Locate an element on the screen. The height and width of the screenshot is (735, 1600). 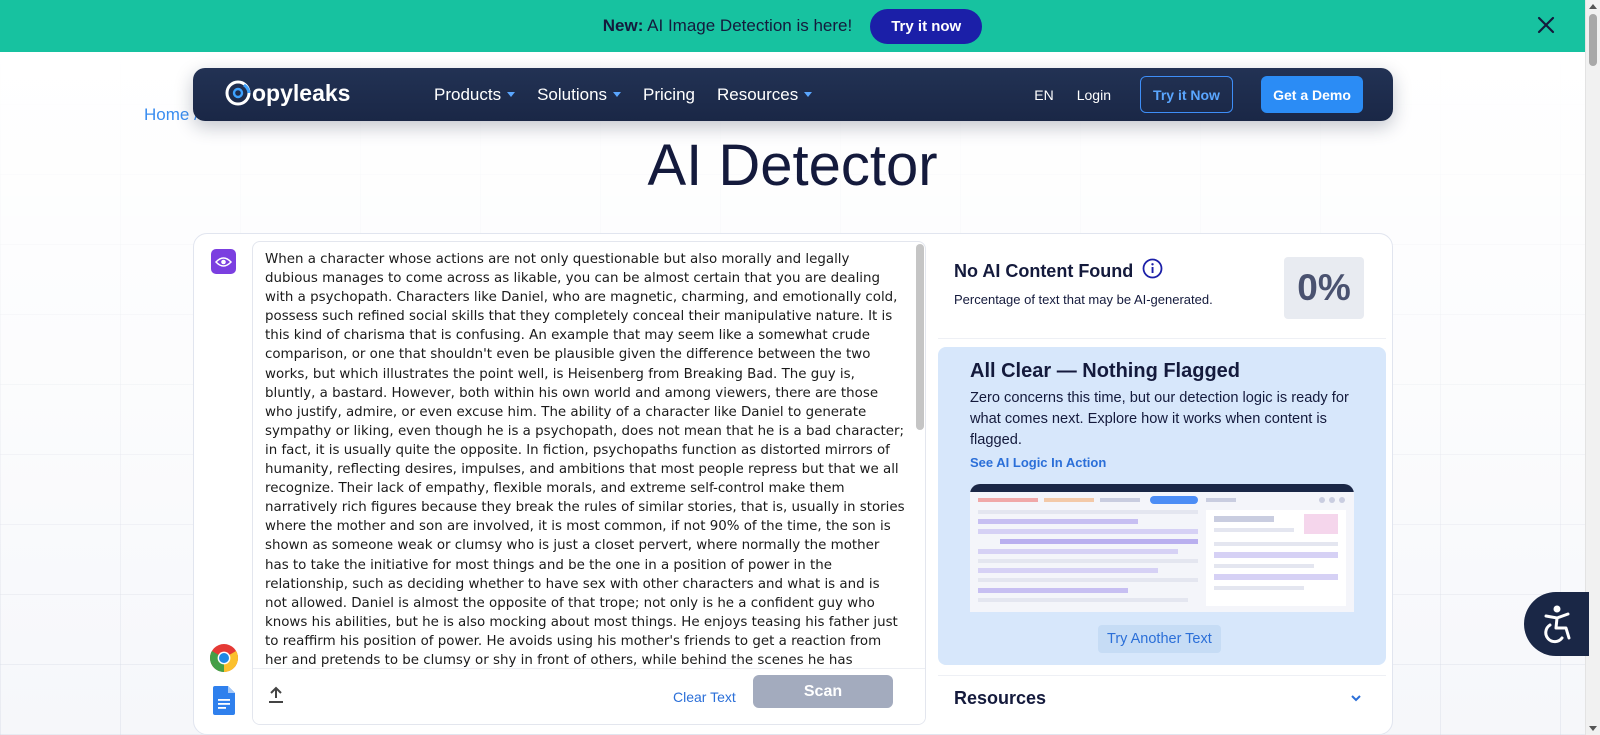
result-title: No AI Content Found is located at coordinates (1058, 271).